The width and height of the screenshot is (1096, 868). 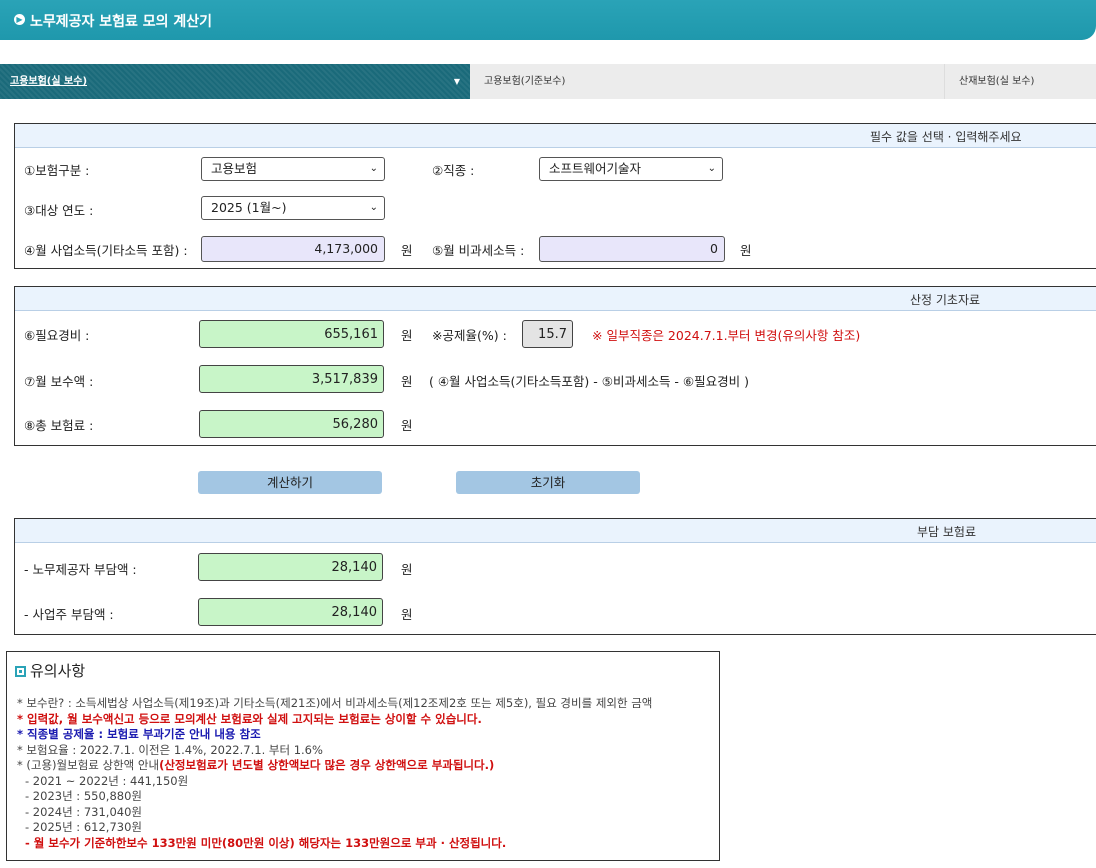 I want to click on tab-employment-actual-pay: 고용보험(실 보수) ▼, so click(x=235, y=81).